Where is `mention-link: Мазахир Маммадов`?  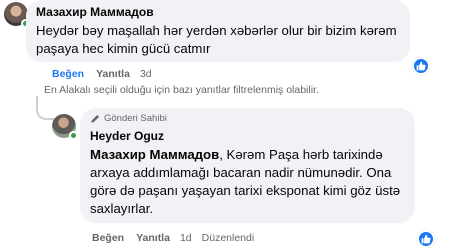
mention-link: Мазахир Маммадов is located at coordinates (154, 154).